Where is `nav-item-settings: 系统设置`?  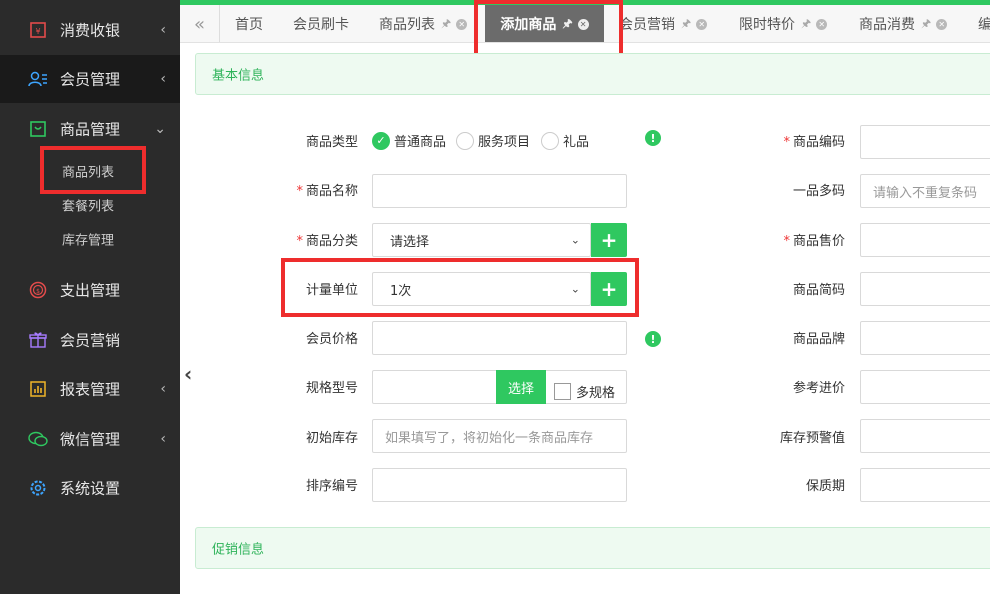
nav-item-settings: 系统设置 is located at coordinates (90, 488).